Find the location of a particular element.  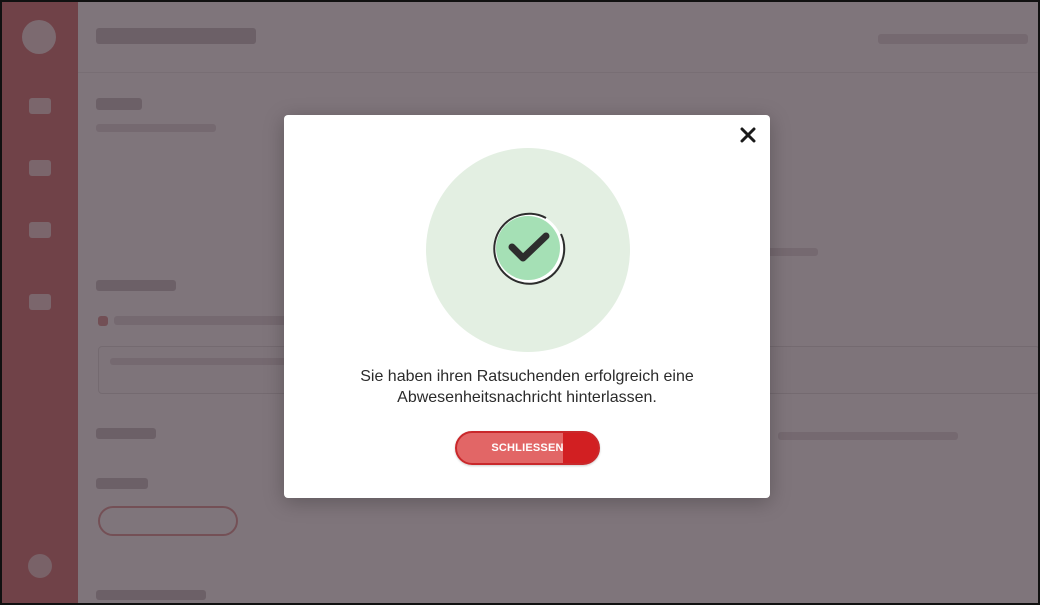

close-dialog-button: SCHLIESSEN is located at coordinates (527, 448).